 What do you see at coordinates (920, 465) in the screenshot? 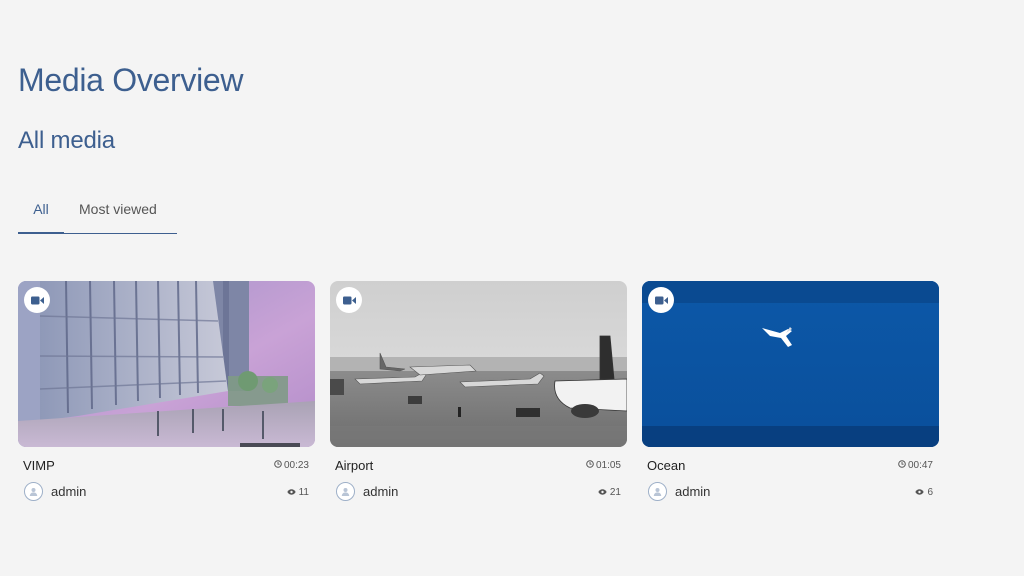
I see `duration-text: 00:47` at bounding box center [920, 465].